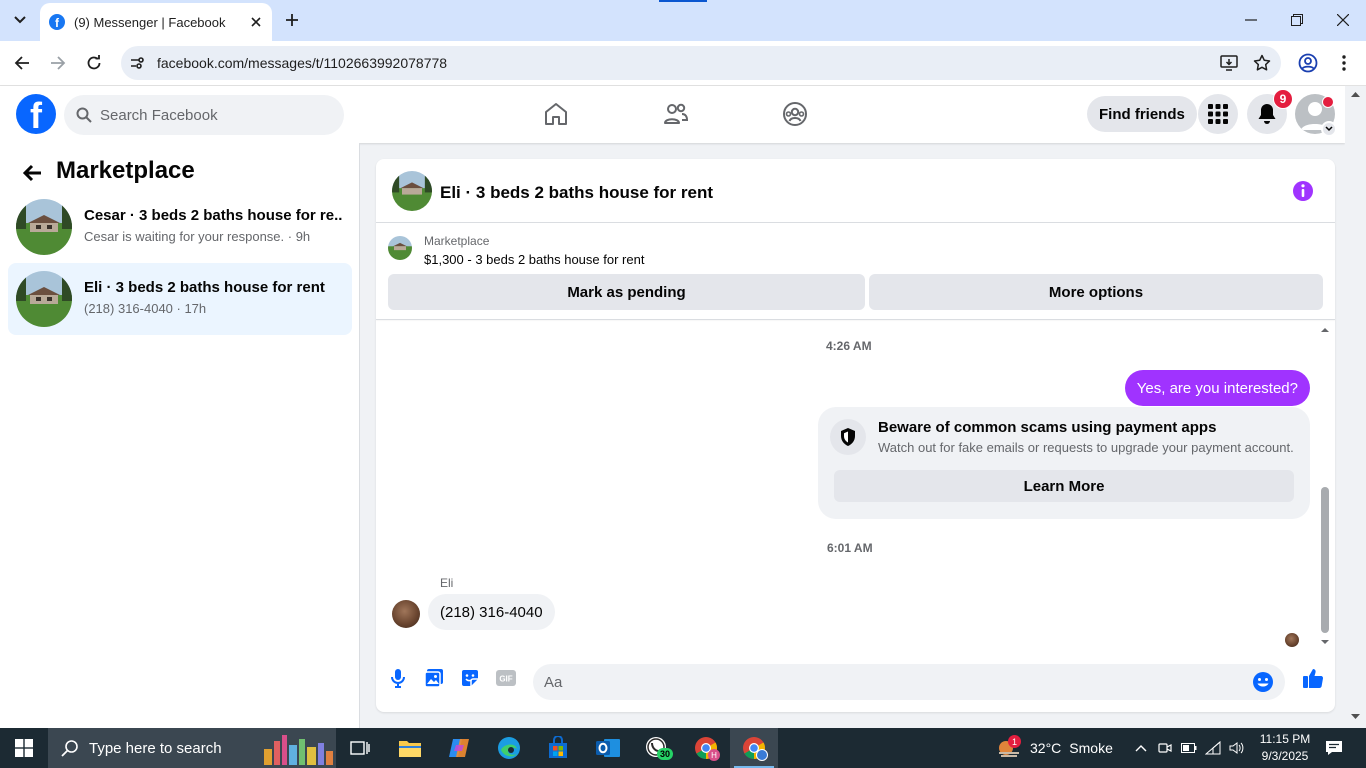 The height and width of the screenshot is (768, 1366). Describe the element at coordinates (125, 170) in the screenshot. I see `panel-title: Marketplace` at that location.